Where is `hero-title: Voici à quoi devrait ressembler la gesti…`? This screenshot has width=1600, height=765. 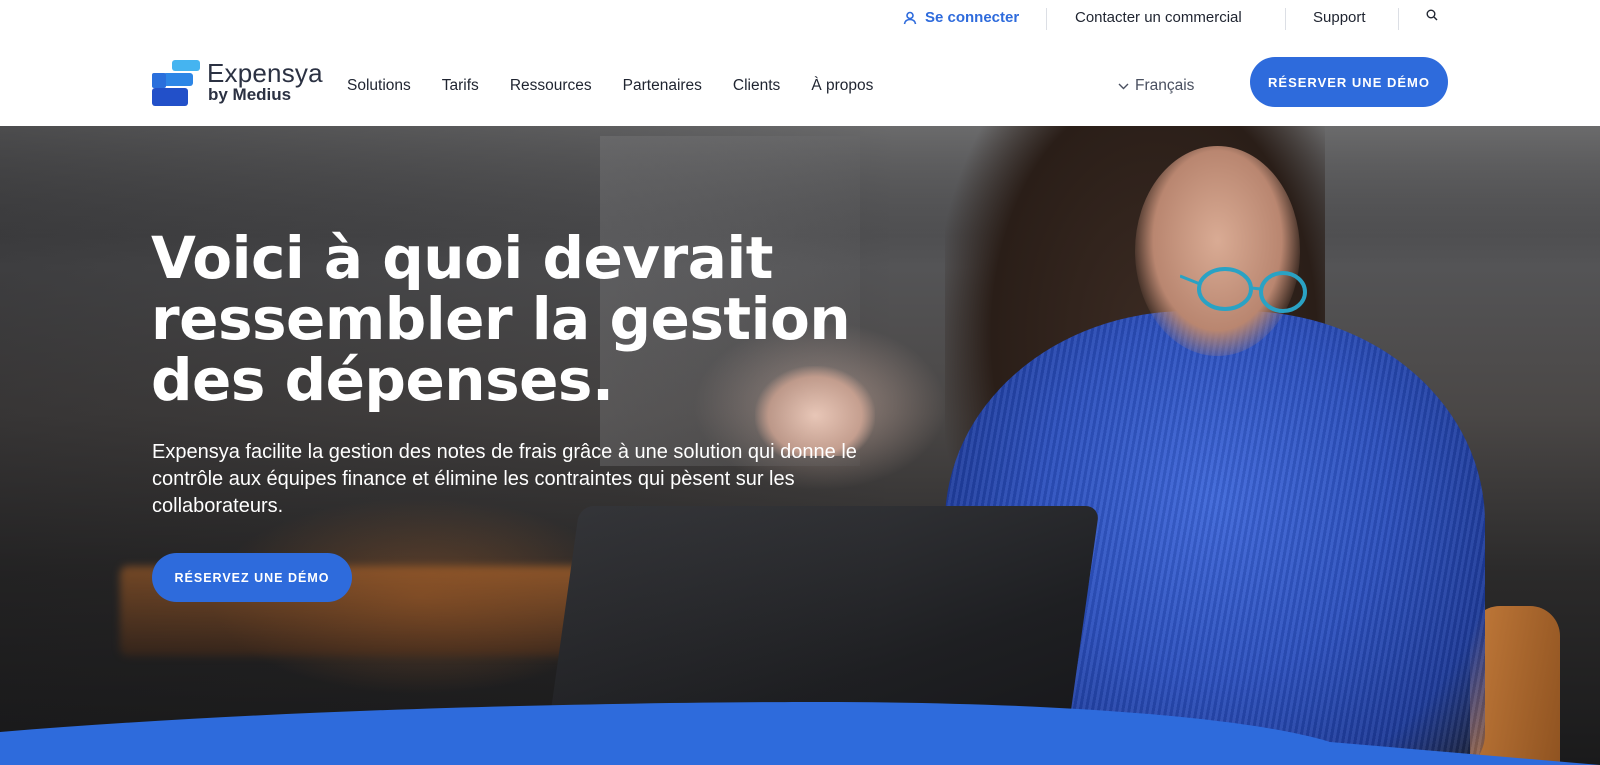
hero-title: Voici à quoi devrait ressembler la gesti… is located at coordinates (501, 319).